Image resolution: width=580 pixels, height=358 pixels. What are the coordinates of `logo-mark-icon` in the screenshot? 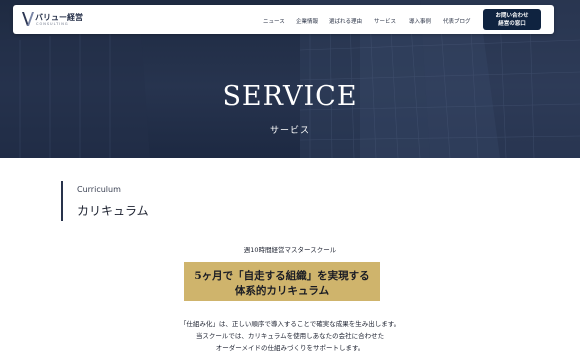 It's located at (28, 19).